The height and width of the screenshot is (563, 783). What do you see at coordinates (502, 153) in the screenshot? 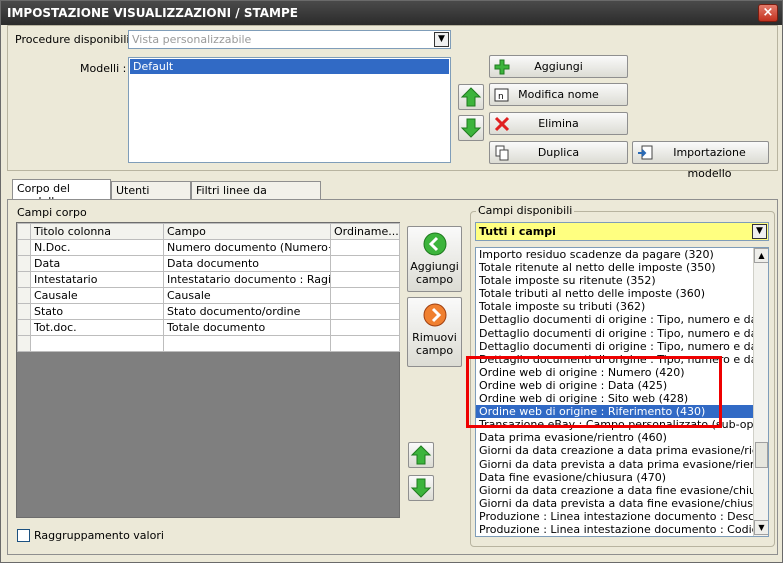
I see `duplicate-icon` at bounding box center [502, 153].